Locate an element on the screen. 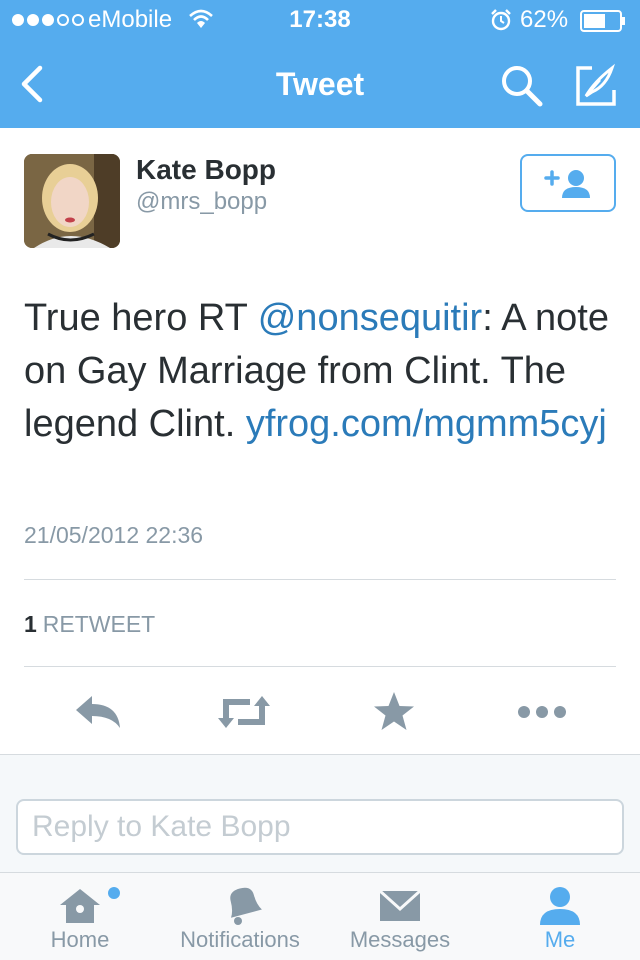 The width and height of the screenshot is (640, 960). avatar-photo is located at coordinates (72, 201).